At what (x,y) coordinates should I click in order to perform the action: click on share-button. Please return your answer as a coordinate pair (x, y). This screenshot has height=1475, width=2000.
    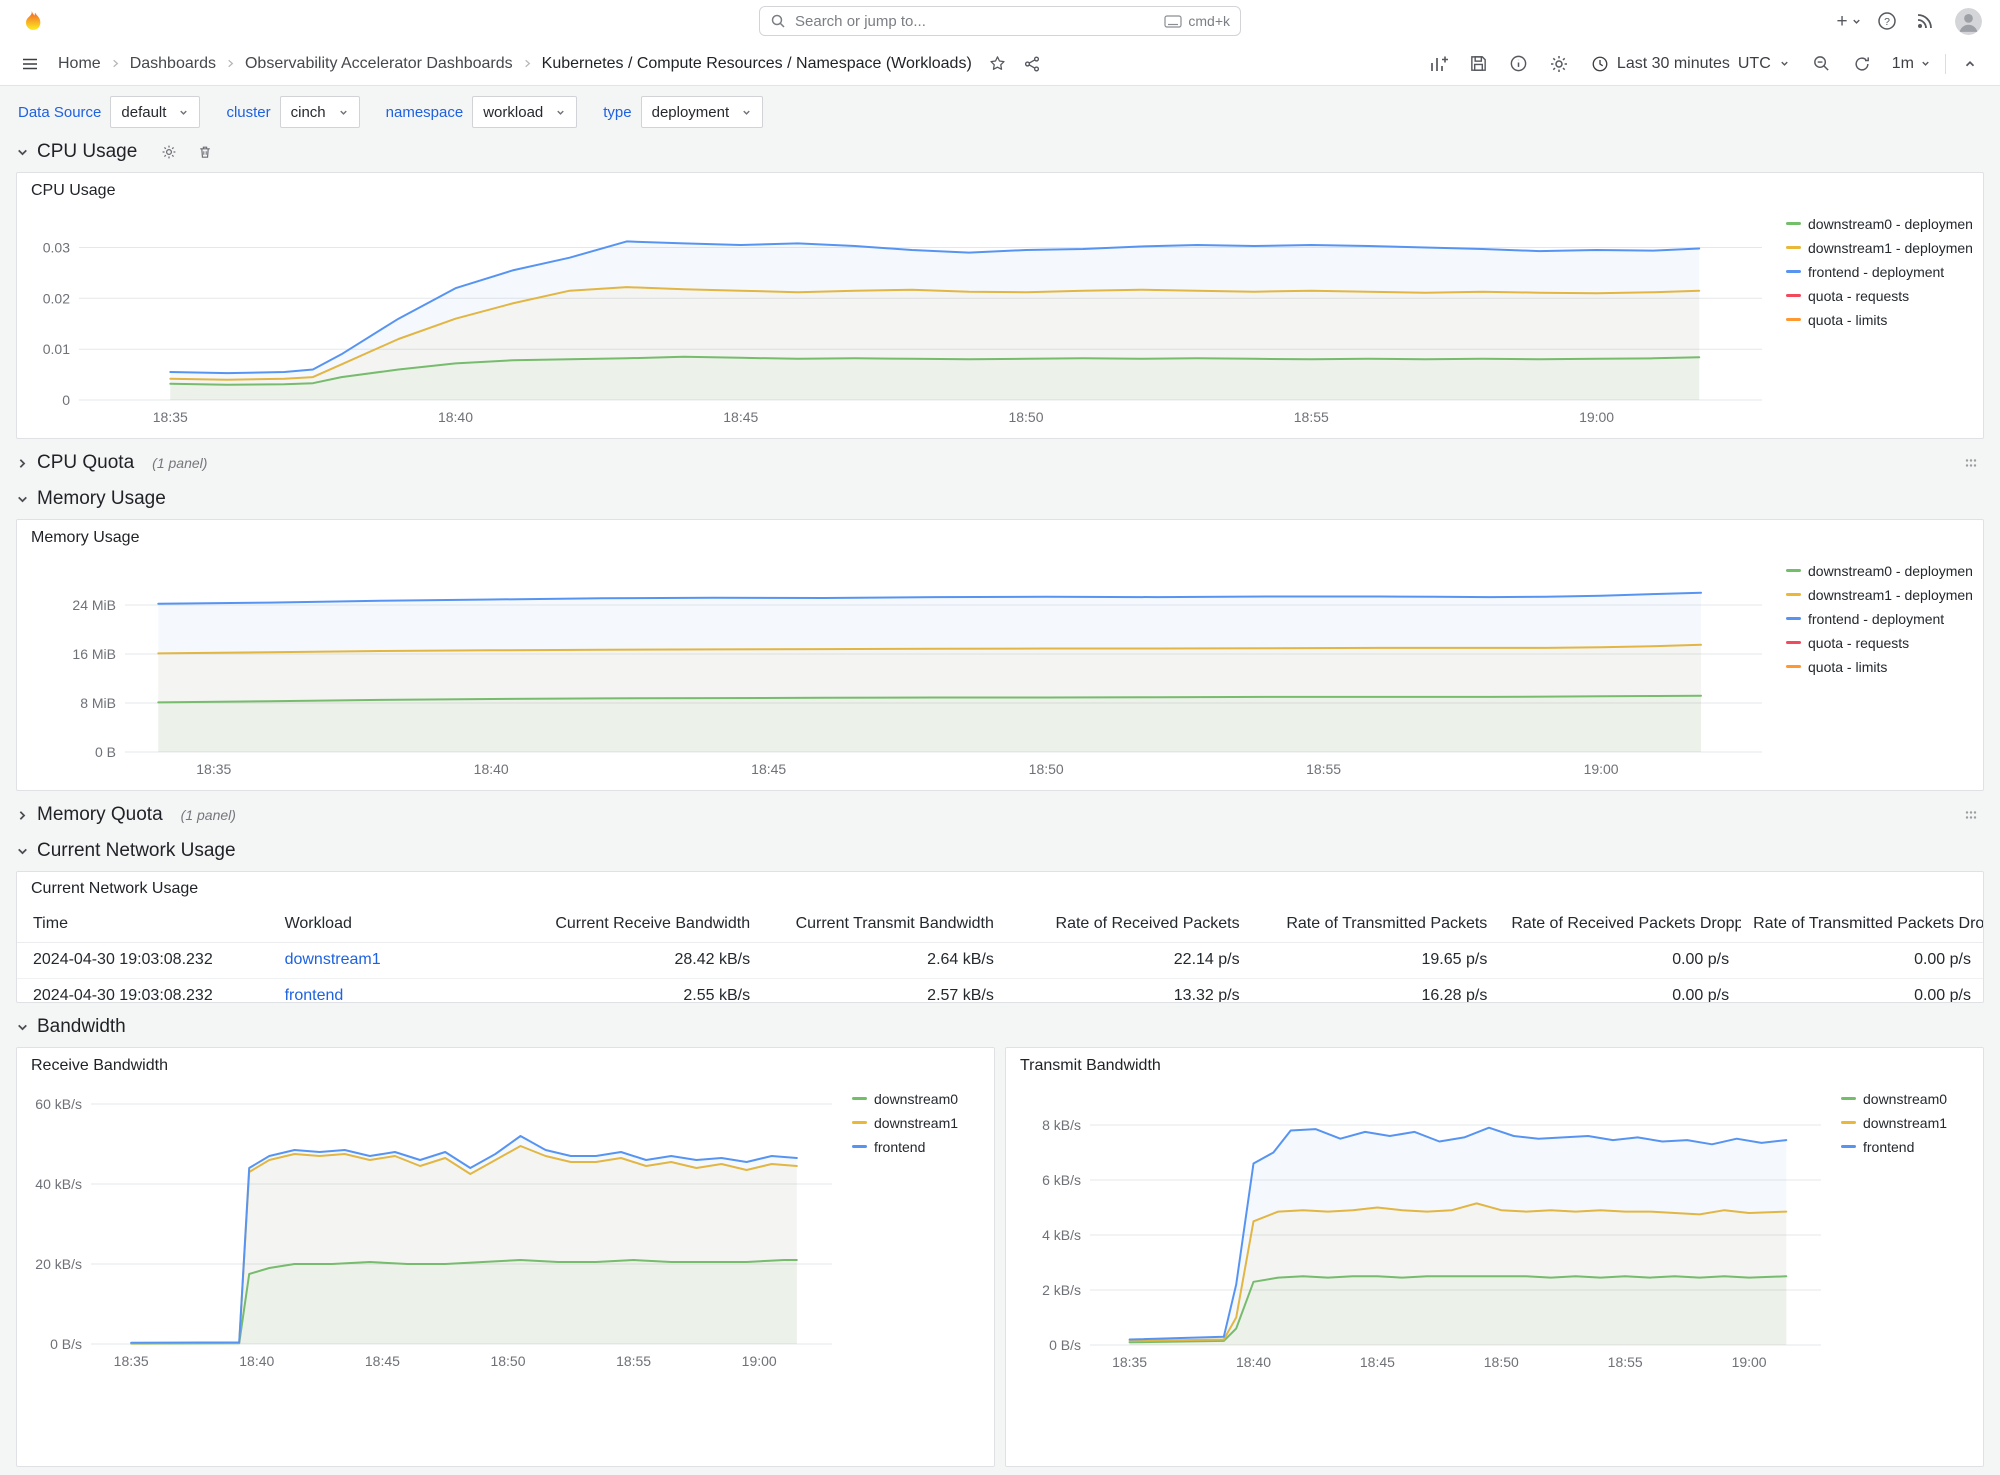
    Looking at the image, I should click on (1032, 64).